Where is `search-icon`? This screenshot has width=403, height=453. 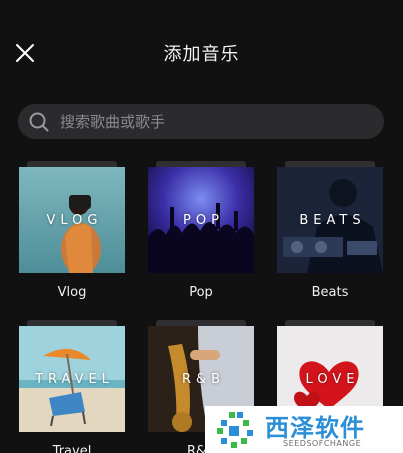
search-icon is located at coordinates (39, 122).